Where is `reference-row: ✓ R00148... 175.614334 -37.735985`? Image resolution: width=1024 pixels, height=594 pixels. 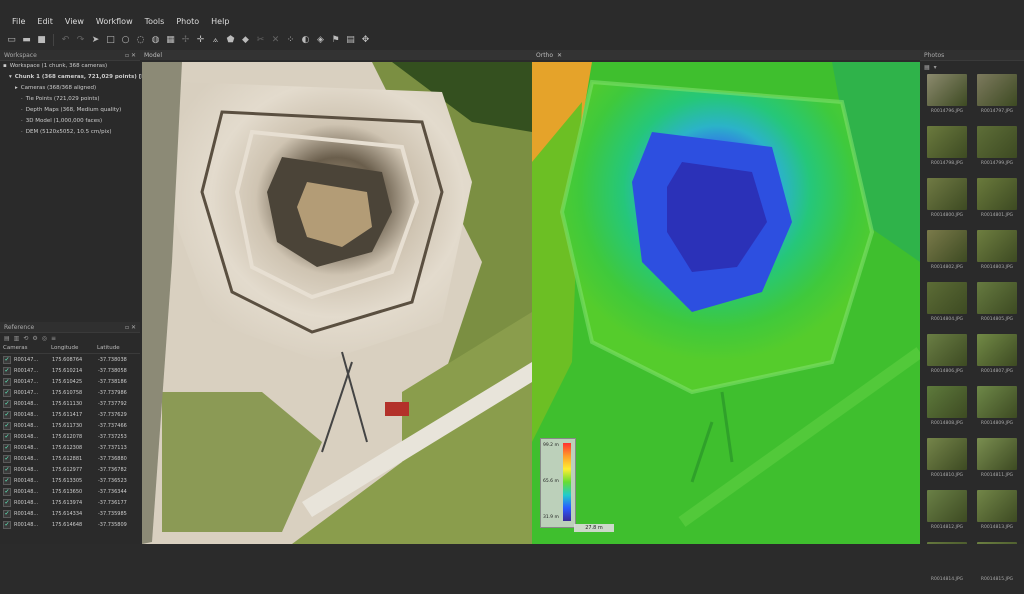 reference-row: ✓ R00148... 175.614334 -37.735985 is located at coordinates (70, 513).